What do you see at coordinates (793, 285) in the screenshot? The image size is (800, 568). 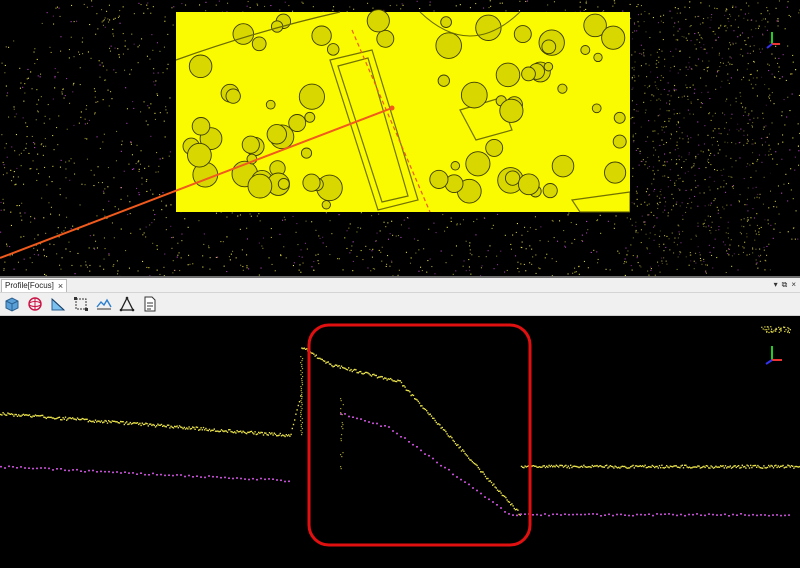 I see `close-panel-icon: ×` at bounding box center [793, 285].